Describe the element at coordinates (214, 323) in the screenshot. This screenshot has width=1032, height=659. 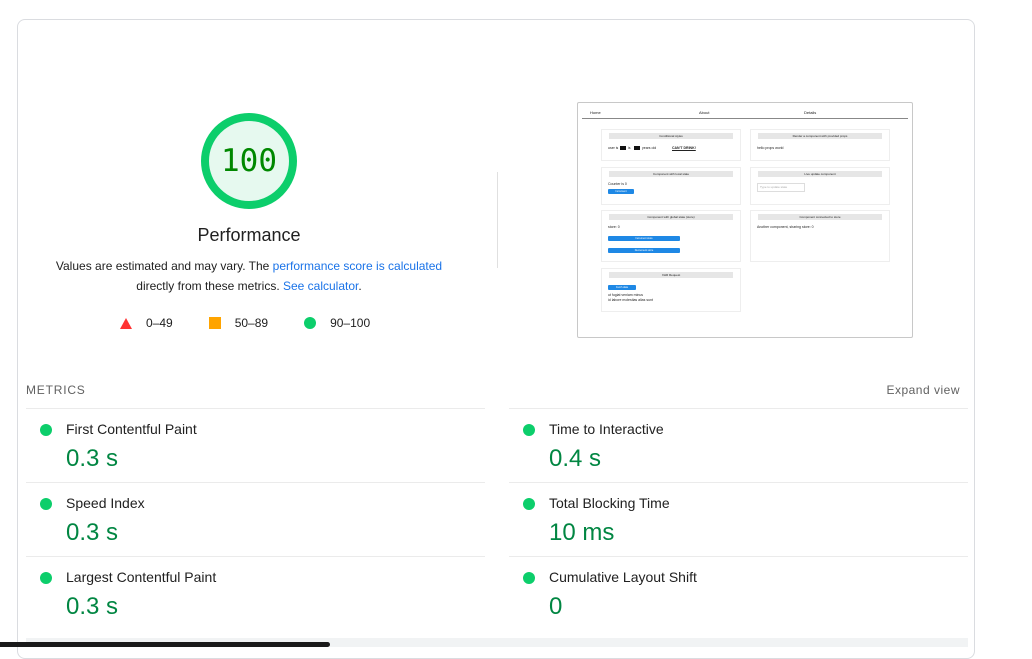
I see `square-icon` at that location.